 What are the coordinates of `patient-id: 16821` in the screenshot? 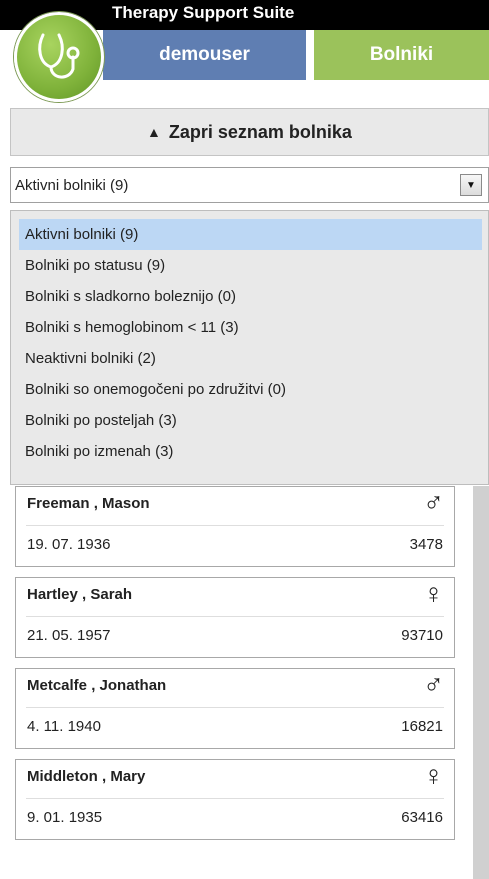 It's located at (422, 726).